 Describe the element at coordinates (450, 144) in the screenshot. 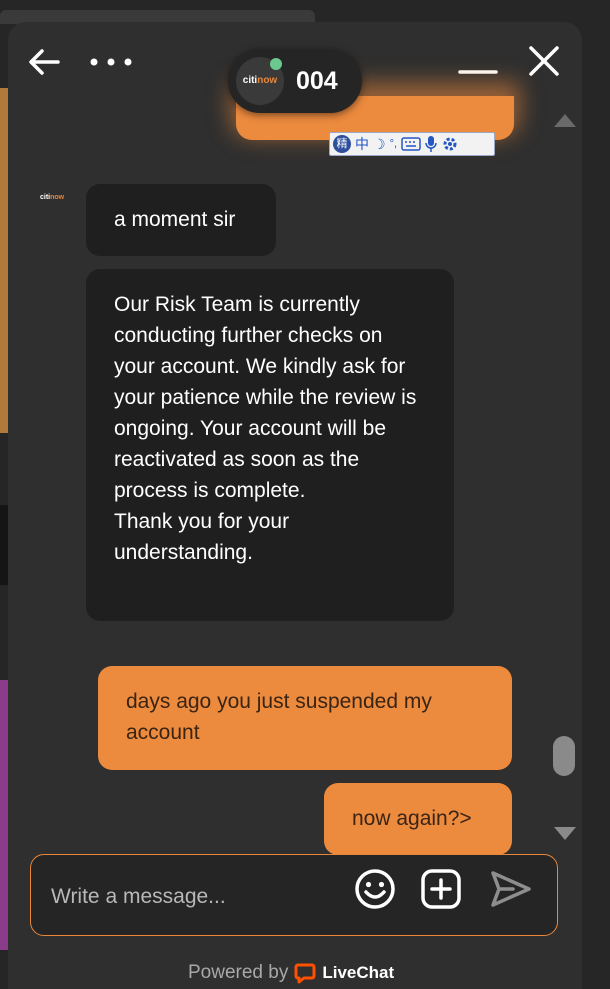

I see `settings-icon` at that location.